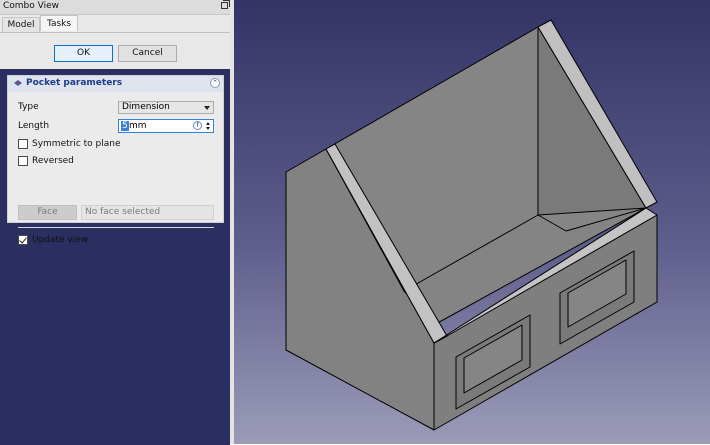 Image resolution: width=710 pixels, height=445 pixels. What do you see at coordinates (116, 7) in the screenshot?
I see `combo-view-titlebar: Combo View` at bounding box center [116, 7].